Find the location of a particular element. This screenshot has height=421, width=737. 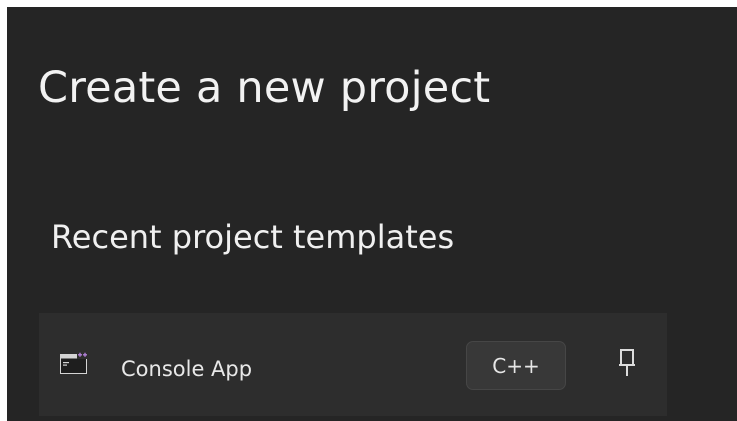

pin-icon is located at coordinates (627, 362).